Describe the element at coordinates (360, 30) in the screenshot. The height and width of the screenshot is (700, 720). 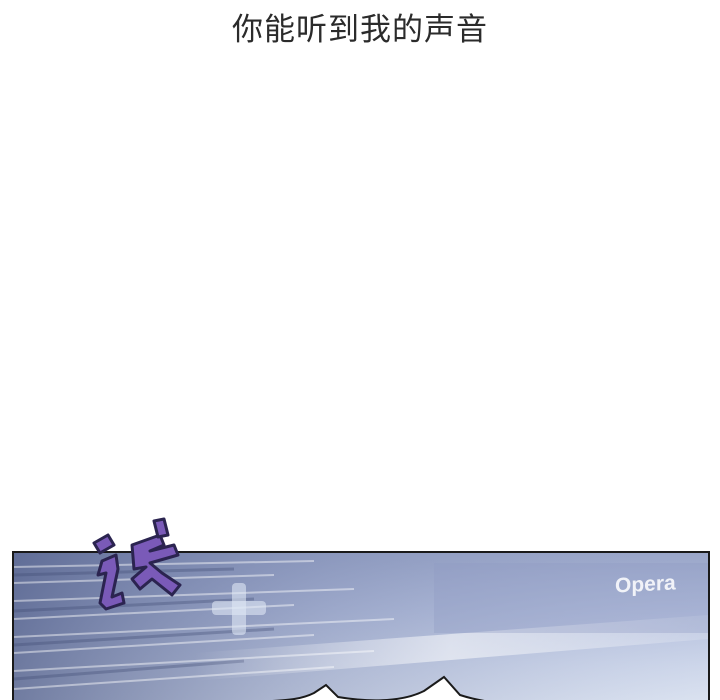
I see `caption-text: 你能听到我的声音` at that location.